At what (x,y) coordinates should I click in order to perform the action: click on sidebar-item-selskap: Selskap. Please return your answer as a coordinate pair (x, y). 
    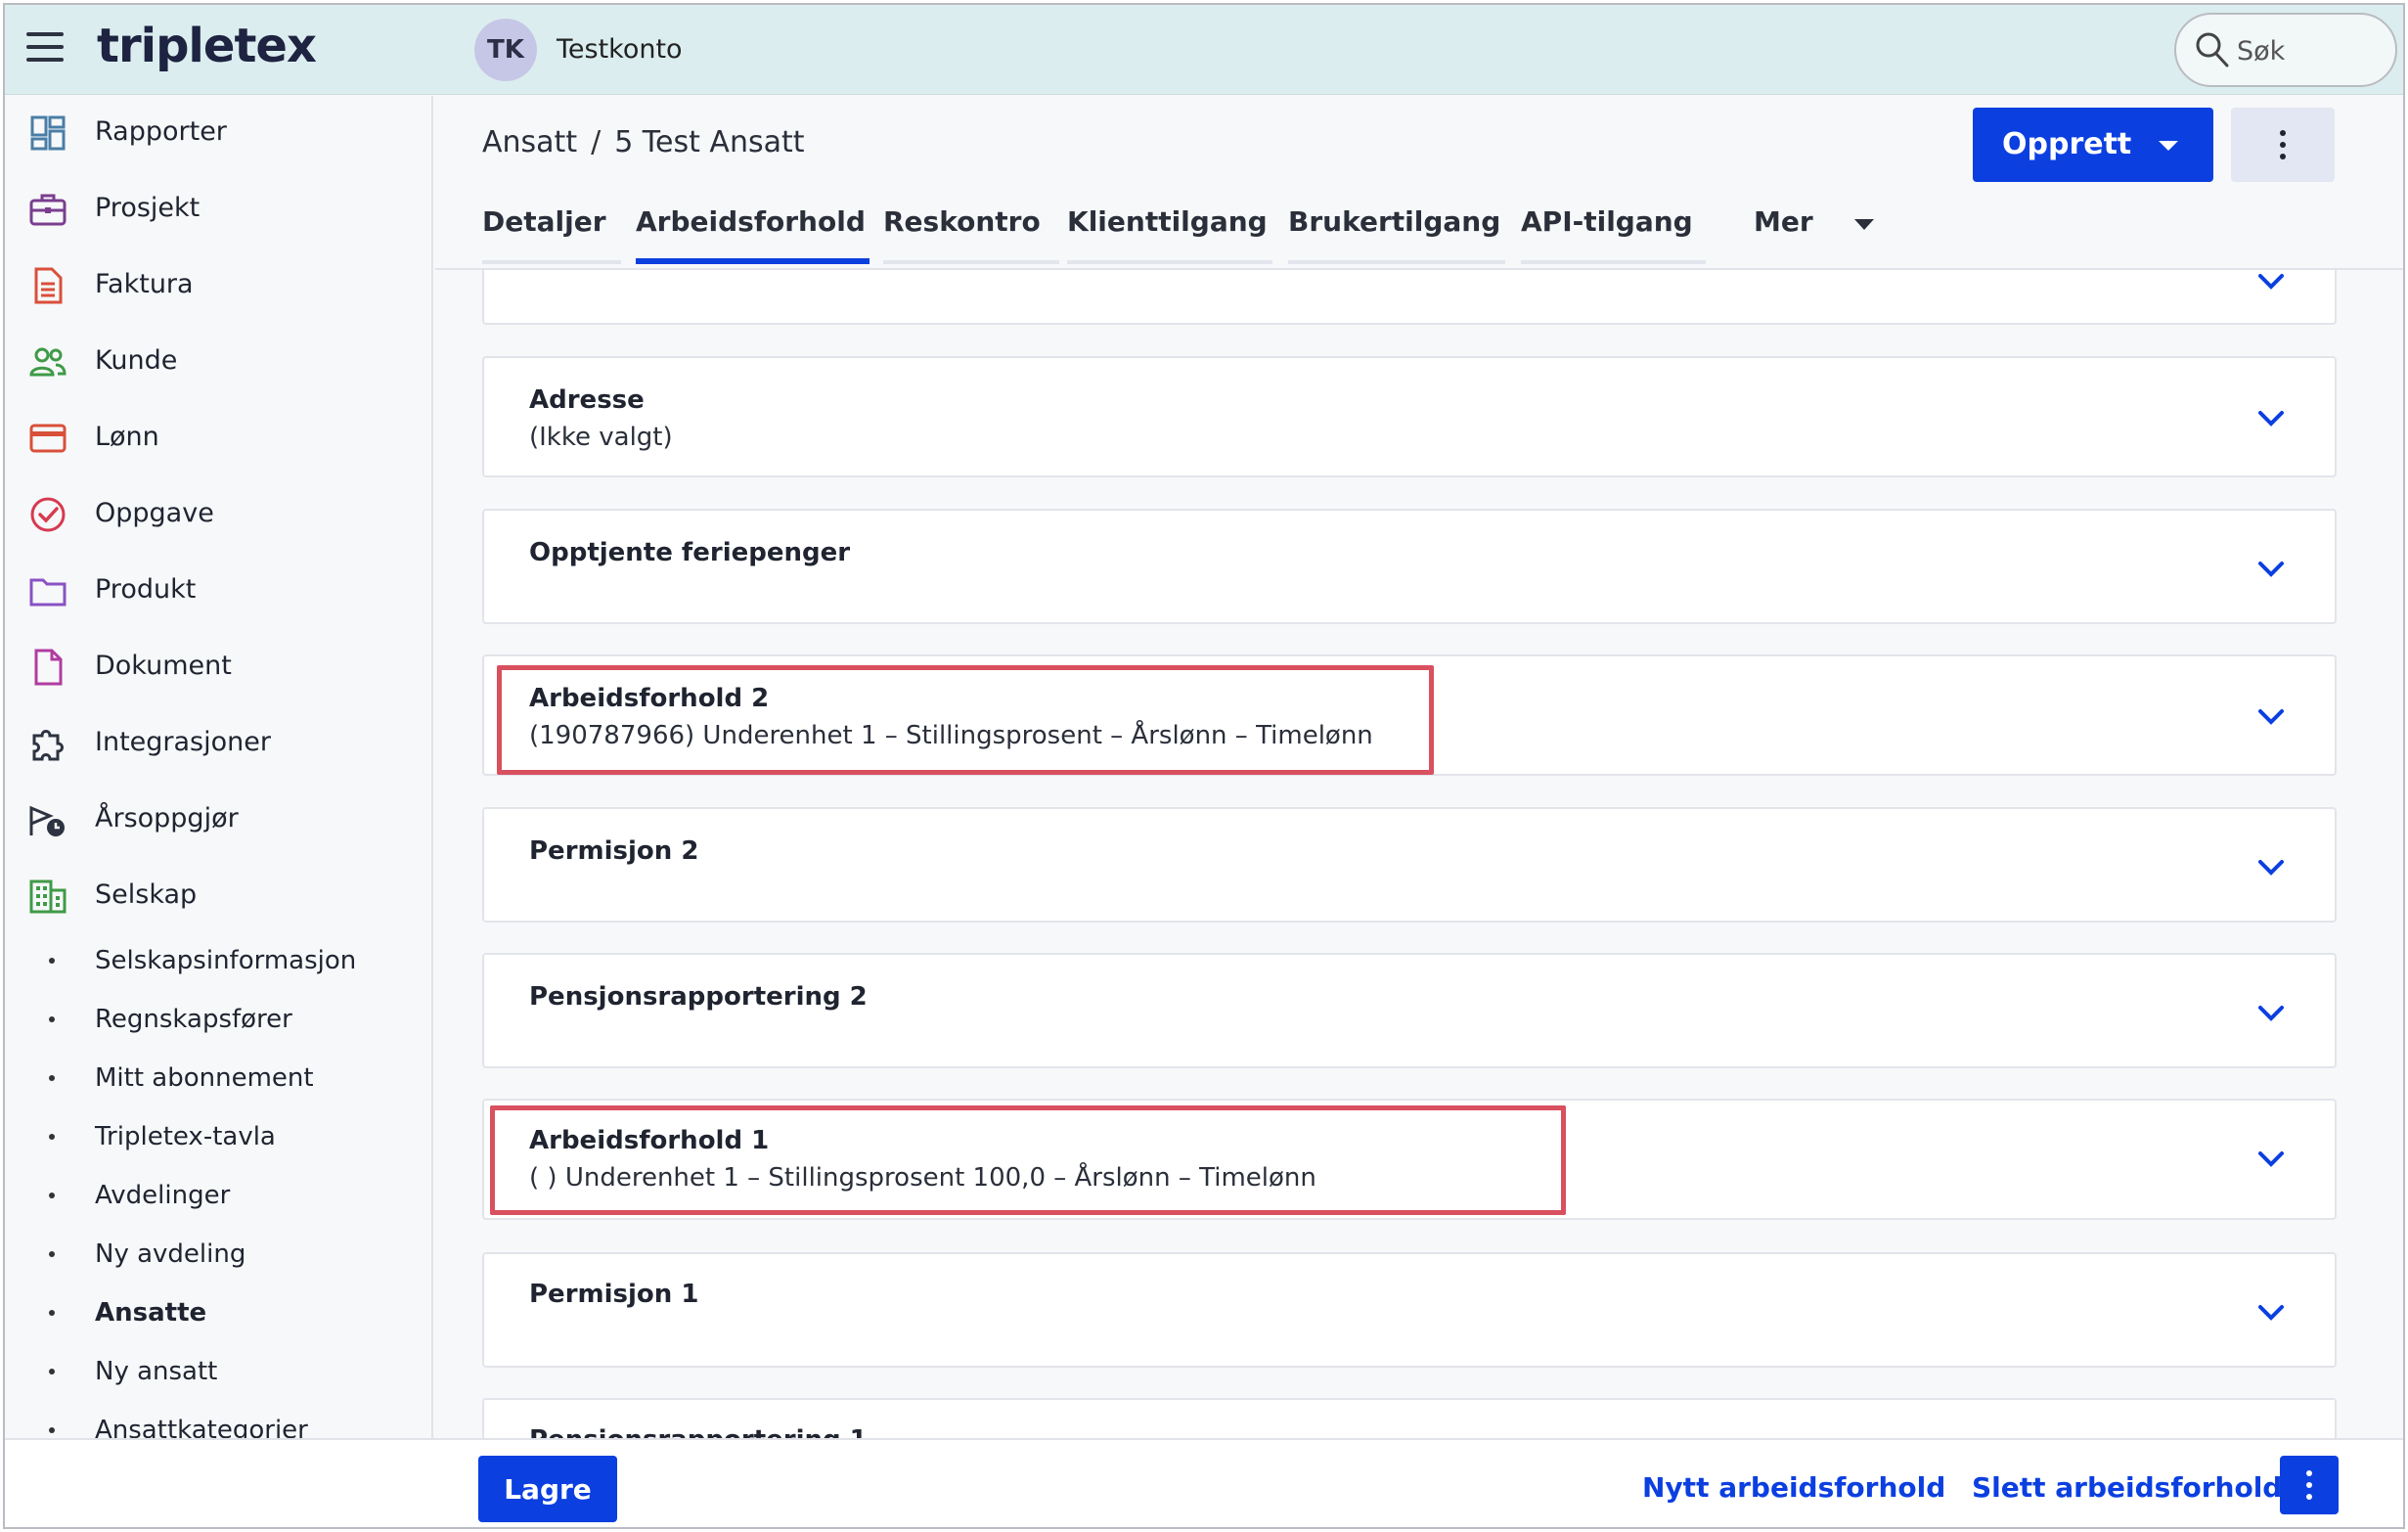
    Looking at the image, I should click on (219, 894).